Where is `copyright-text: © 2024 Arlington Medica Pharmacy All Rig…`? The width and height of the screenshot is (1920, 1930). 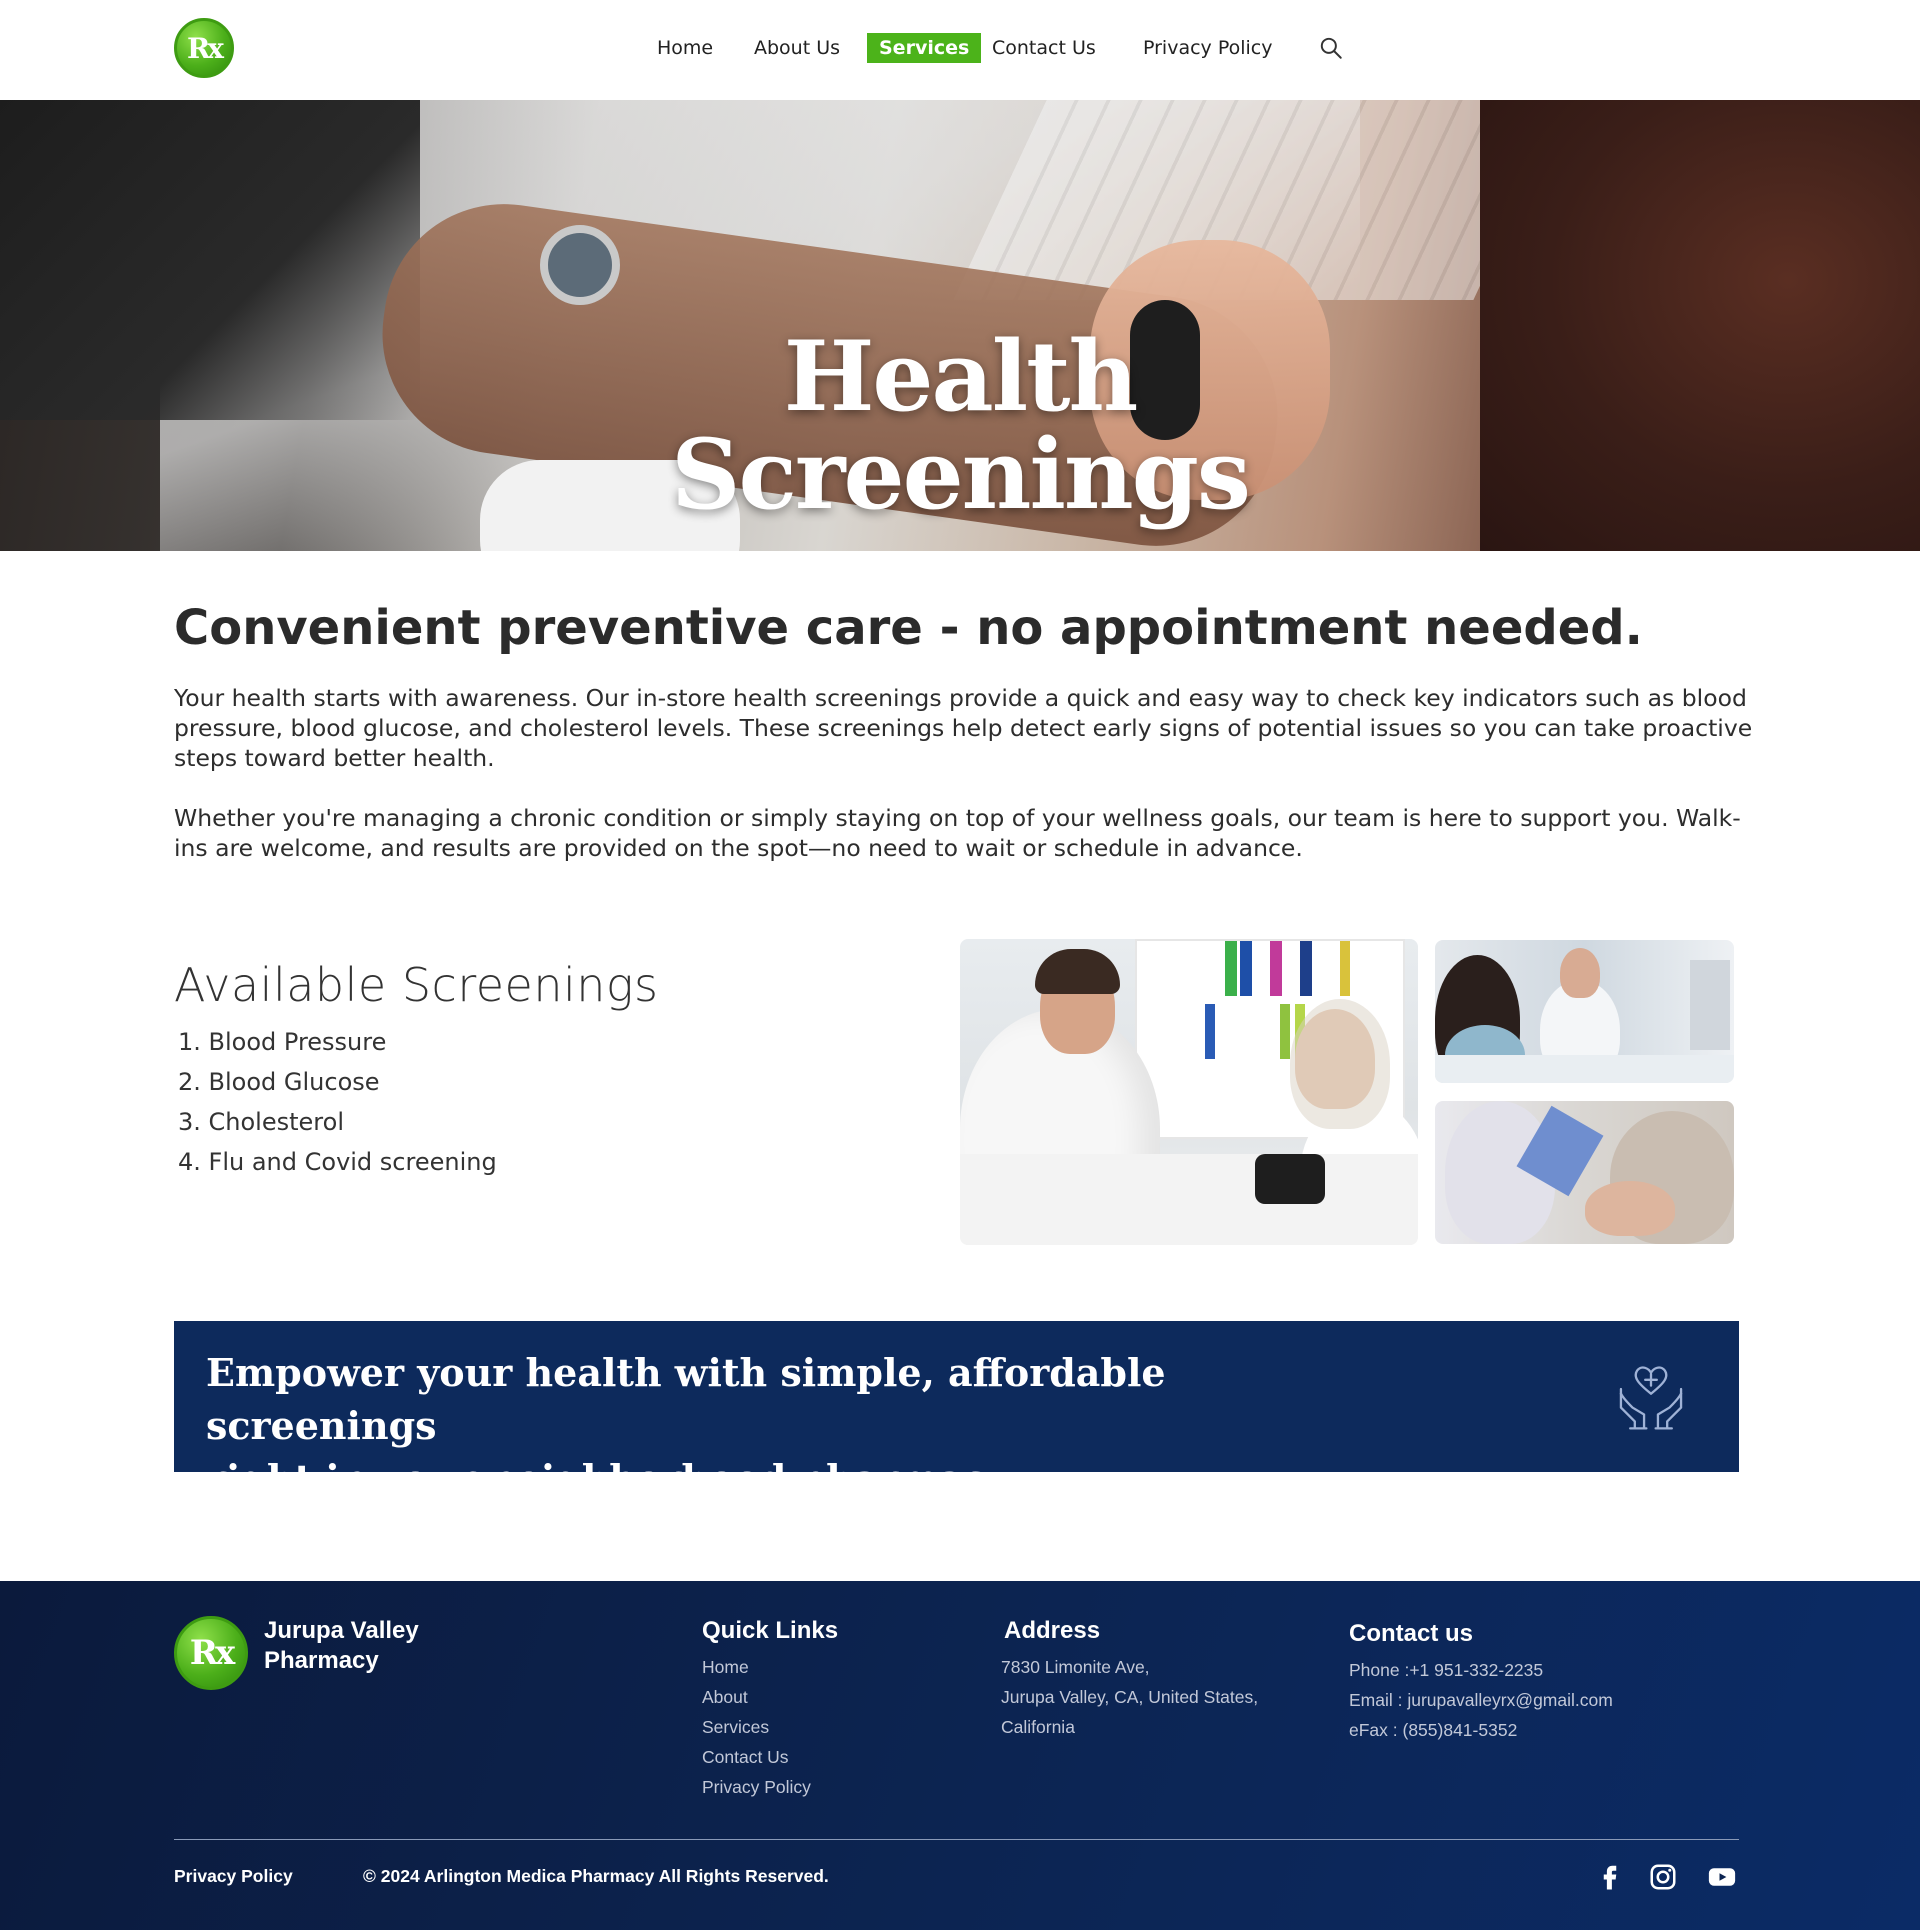 copyright-text: © 2024 Arlington Medica Pharmacy All Rig… is located at coordinates (596, 1876).